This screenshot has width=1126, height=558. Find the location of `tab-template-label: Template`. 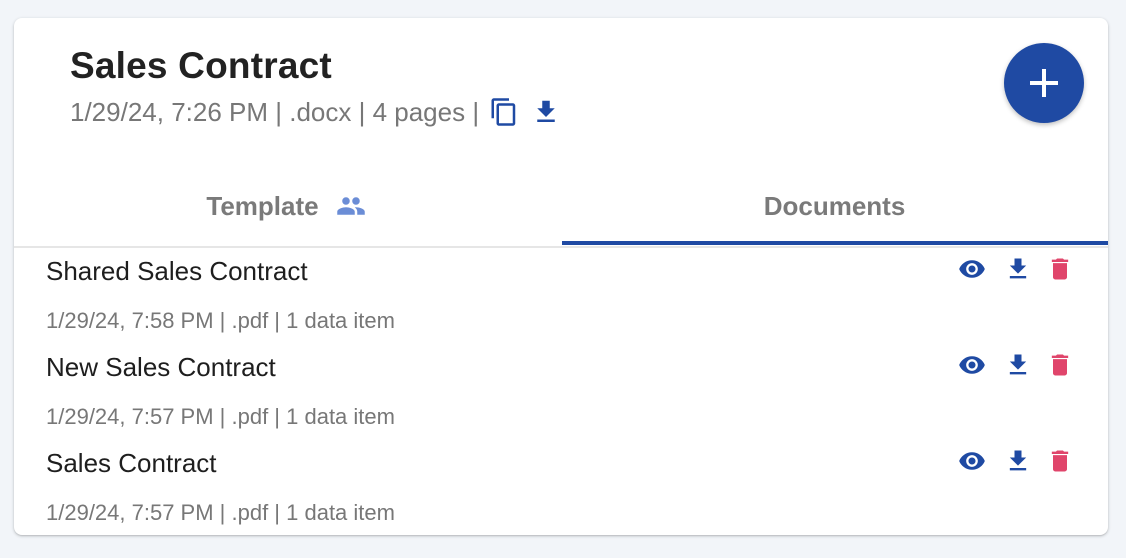

tab-template-label: Template is located at coordinates (262, 205).